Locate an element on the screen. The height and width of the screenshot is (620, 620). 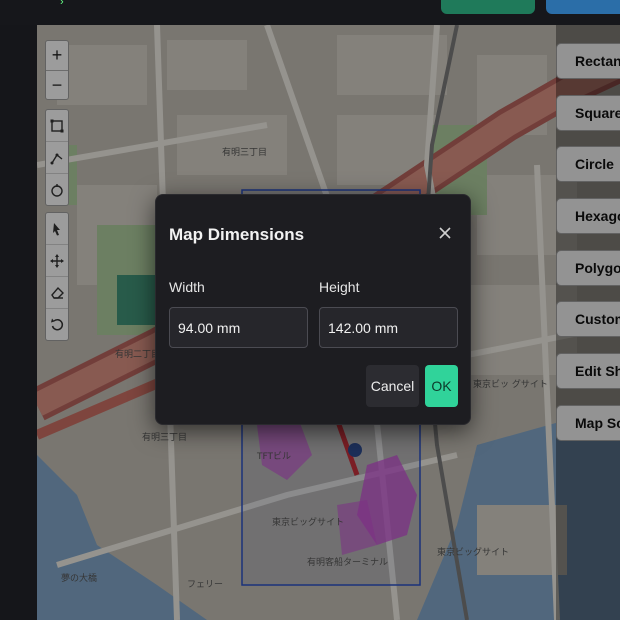
shape-button-square: Square is located at coordinates (588, 113).